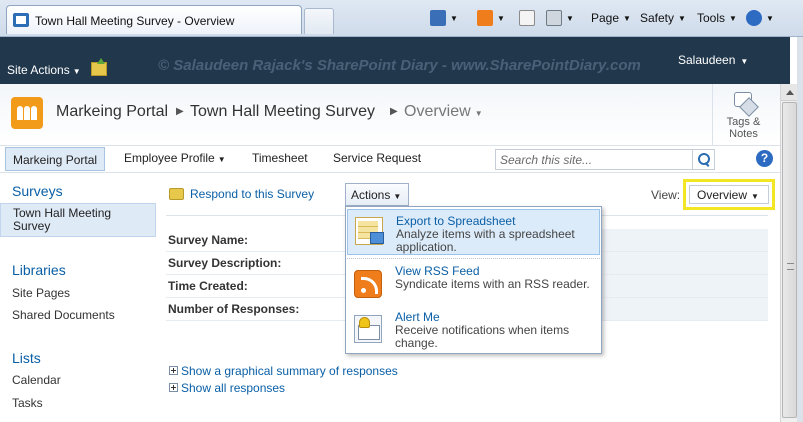 The width and height of the screenshot is (803, 422). Describe the element at coordinates (26, 358) in the screenshot. I see `left-nav-heading-lists: Lists` at that location.